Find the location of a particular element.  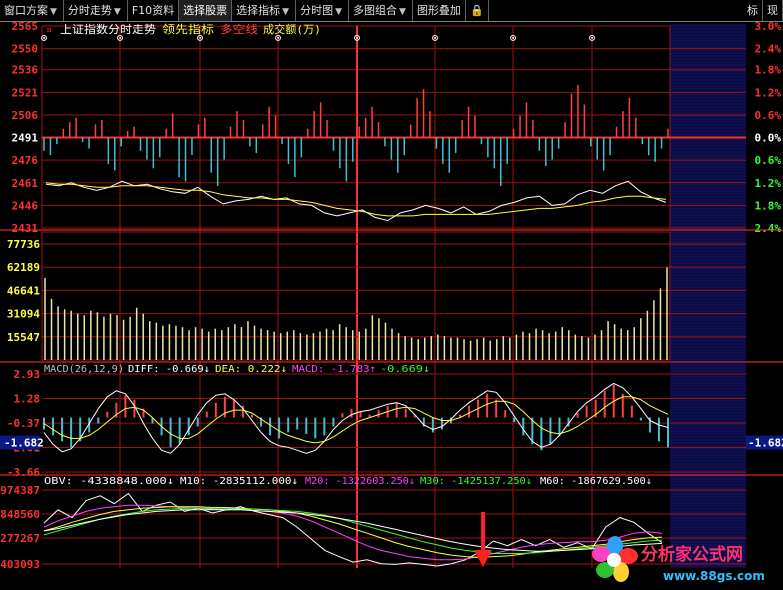

current-label: 现 is located at coordinates (772, 10).